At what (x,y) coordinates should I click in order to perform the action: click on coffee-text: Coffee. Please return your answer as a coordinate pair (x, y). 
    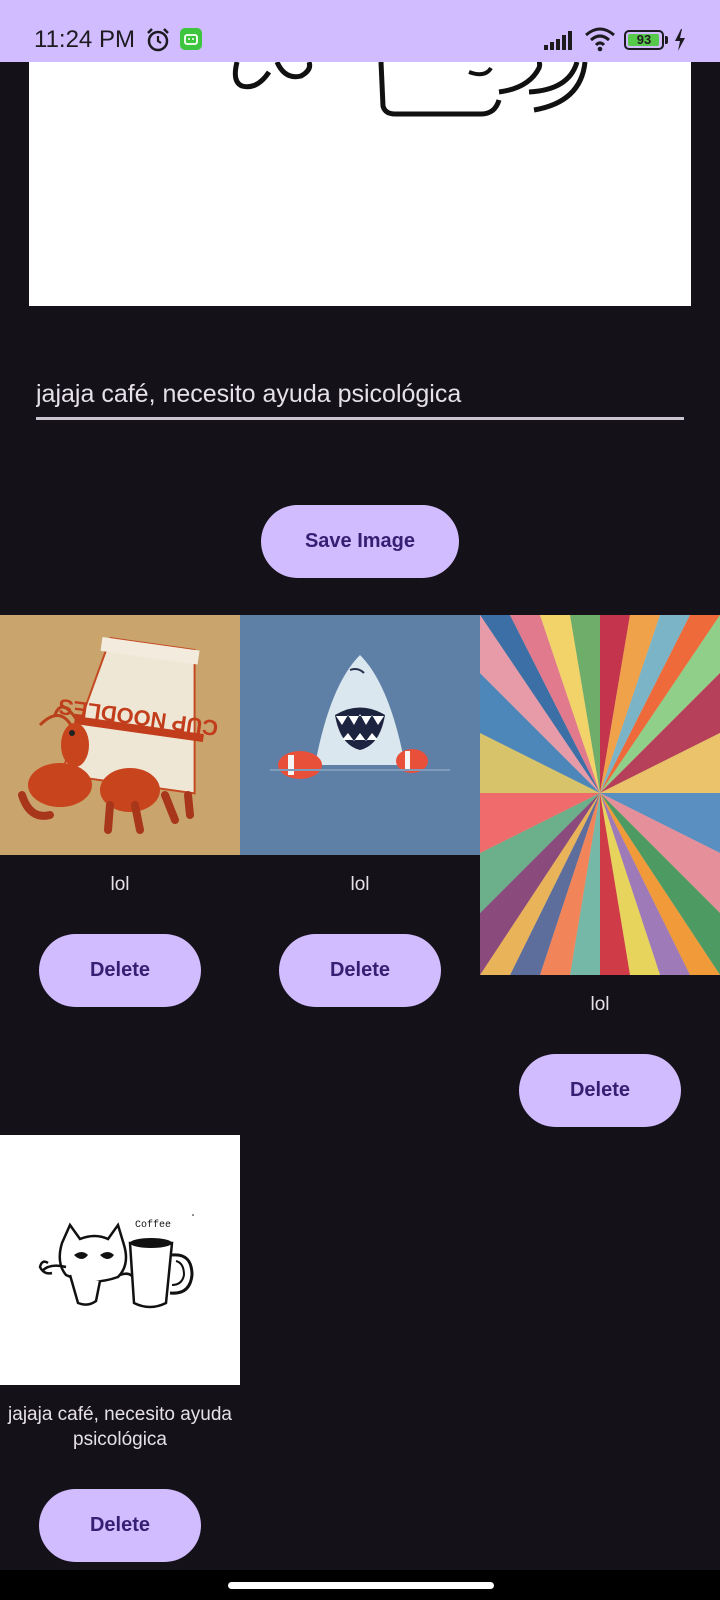
    Looking at the image, I should click on (153, 1225).